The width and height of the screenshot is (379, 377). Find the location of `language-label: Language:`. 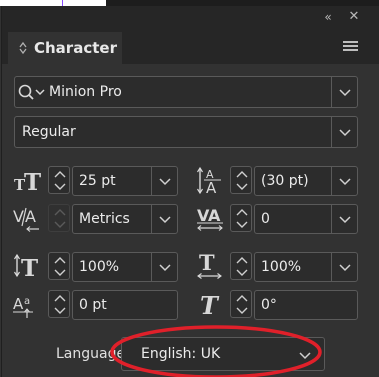

language-label: Language: is located at coordinates (93, 354).